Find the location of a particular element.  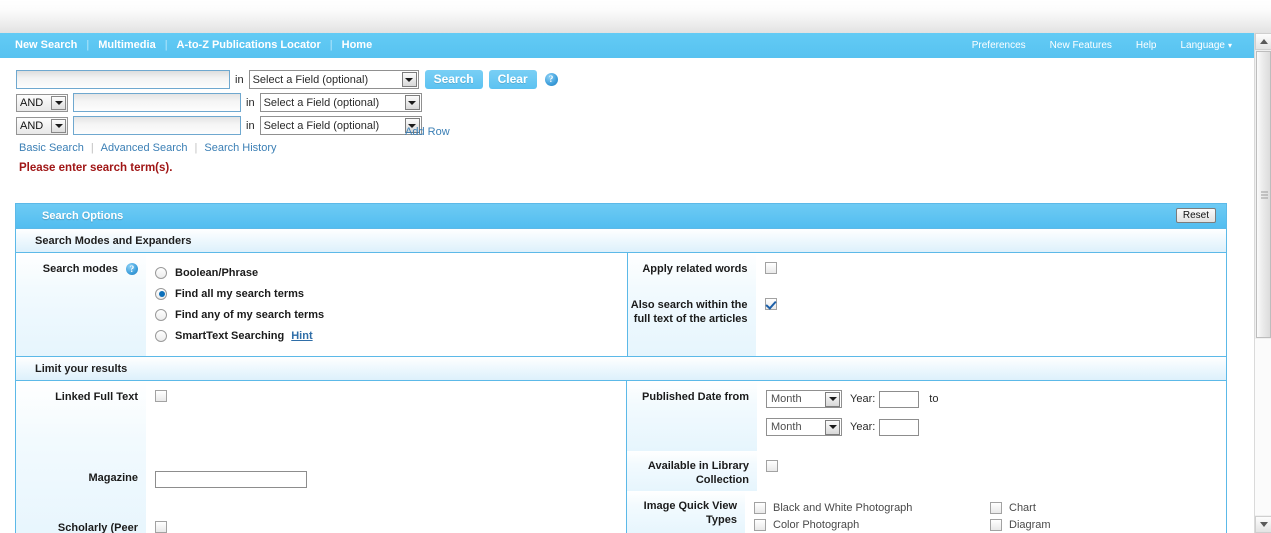

checkbox-scholarly-peer-reviewed-journals is located at coordinates (161, 527).